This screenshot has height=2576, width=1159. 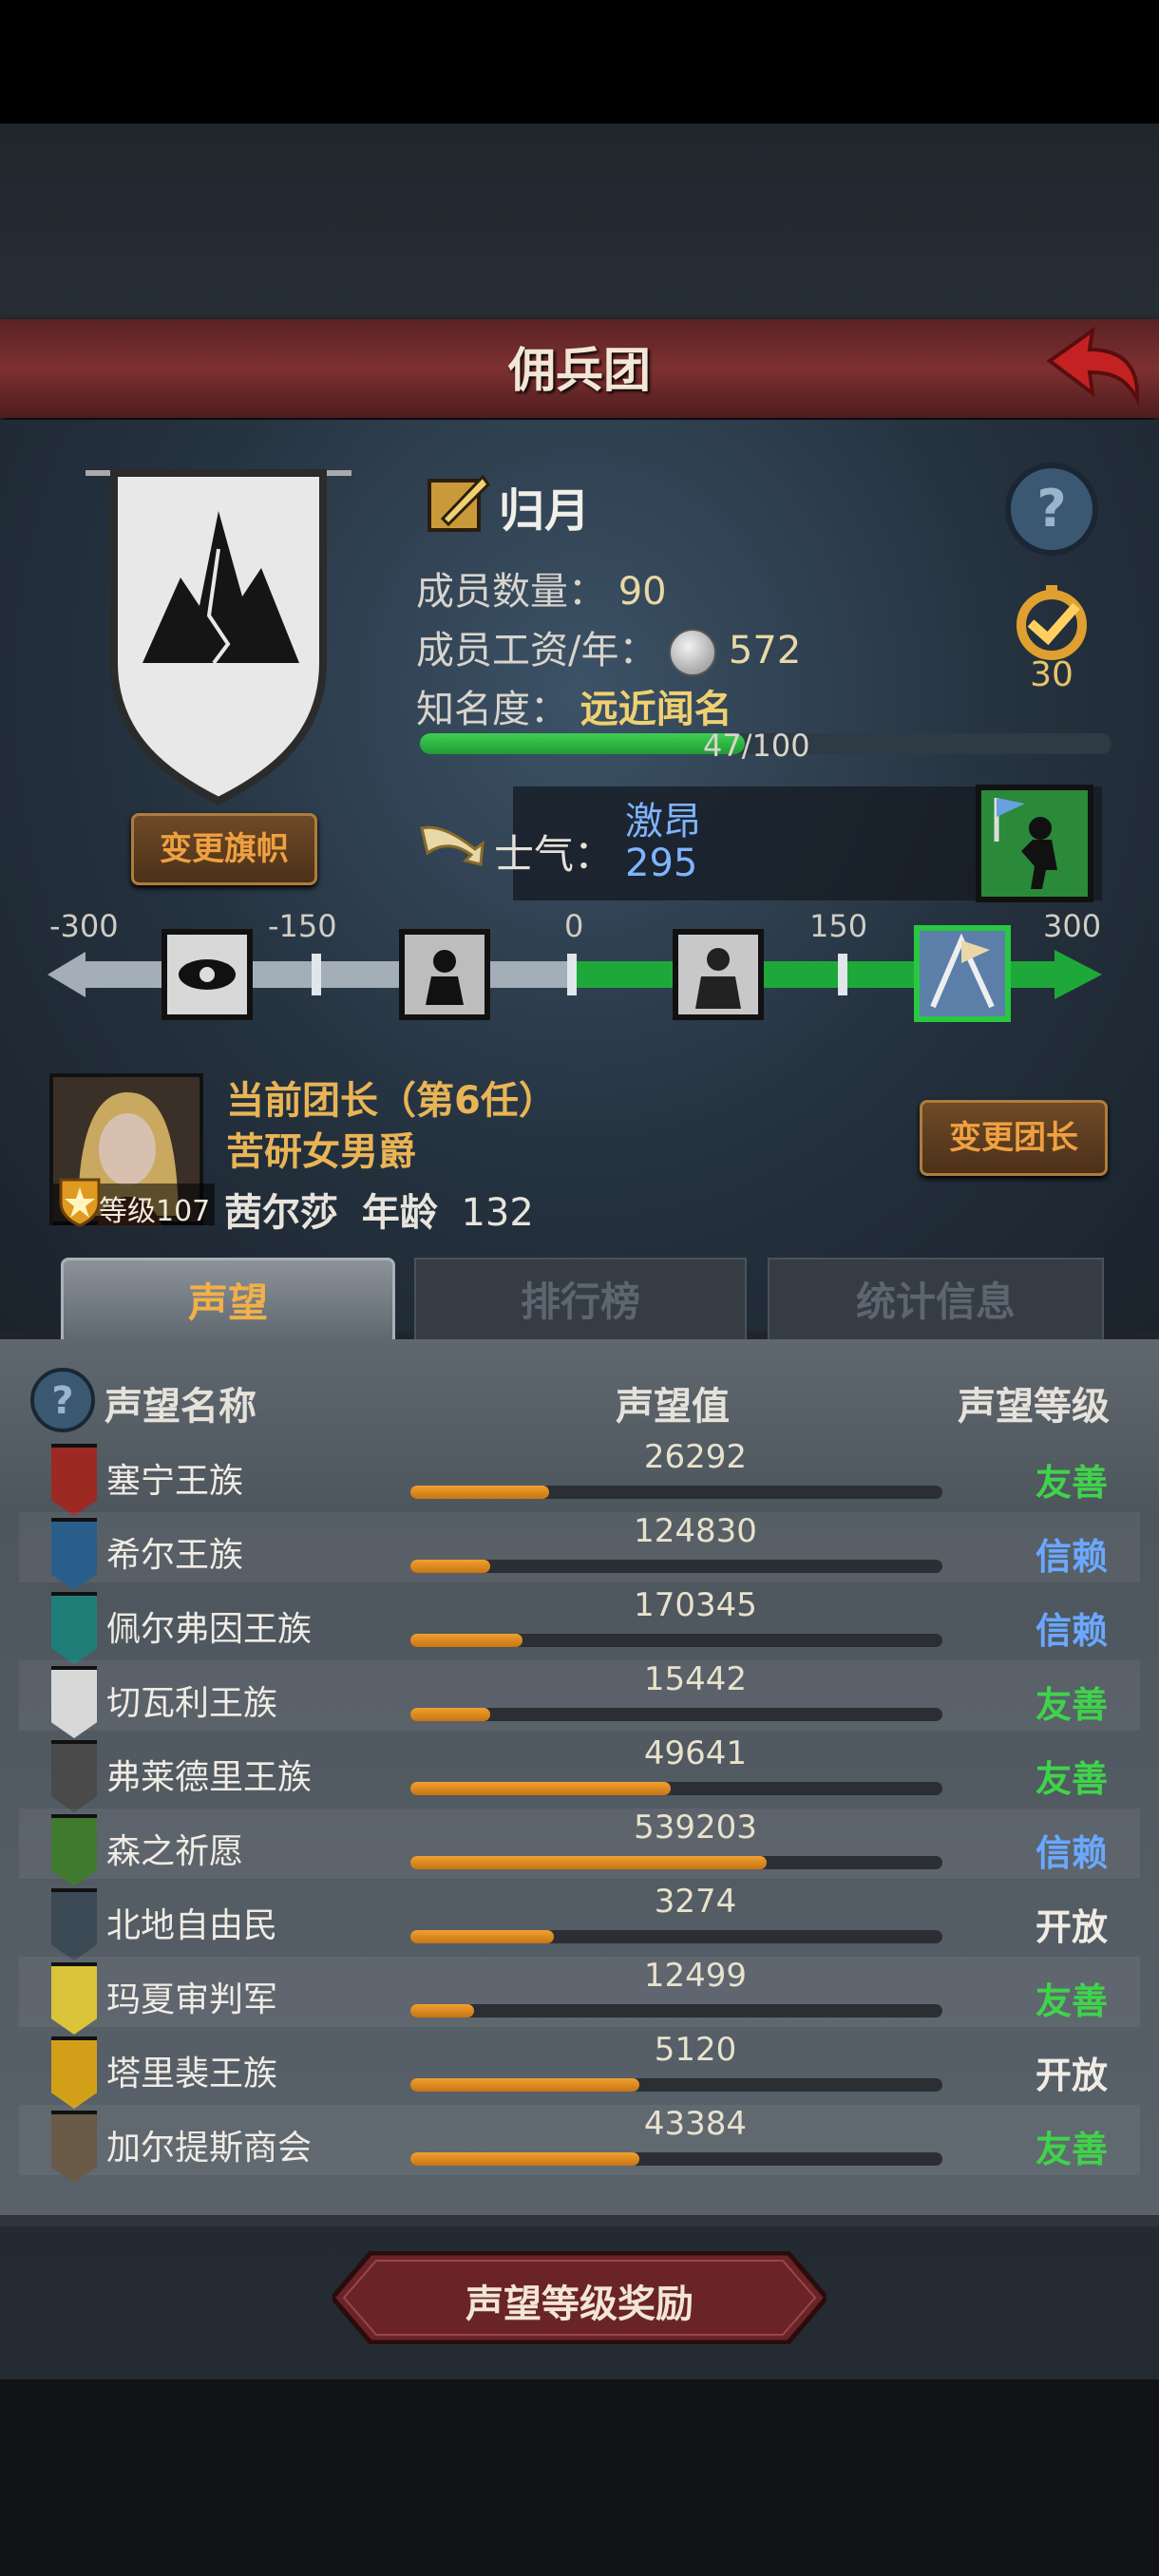 What do you see at coordinates (579, 1847) in the screenshot?
I see `table-row: 森之祈愿 539203 信赖` at bounding box center [579, 1847].